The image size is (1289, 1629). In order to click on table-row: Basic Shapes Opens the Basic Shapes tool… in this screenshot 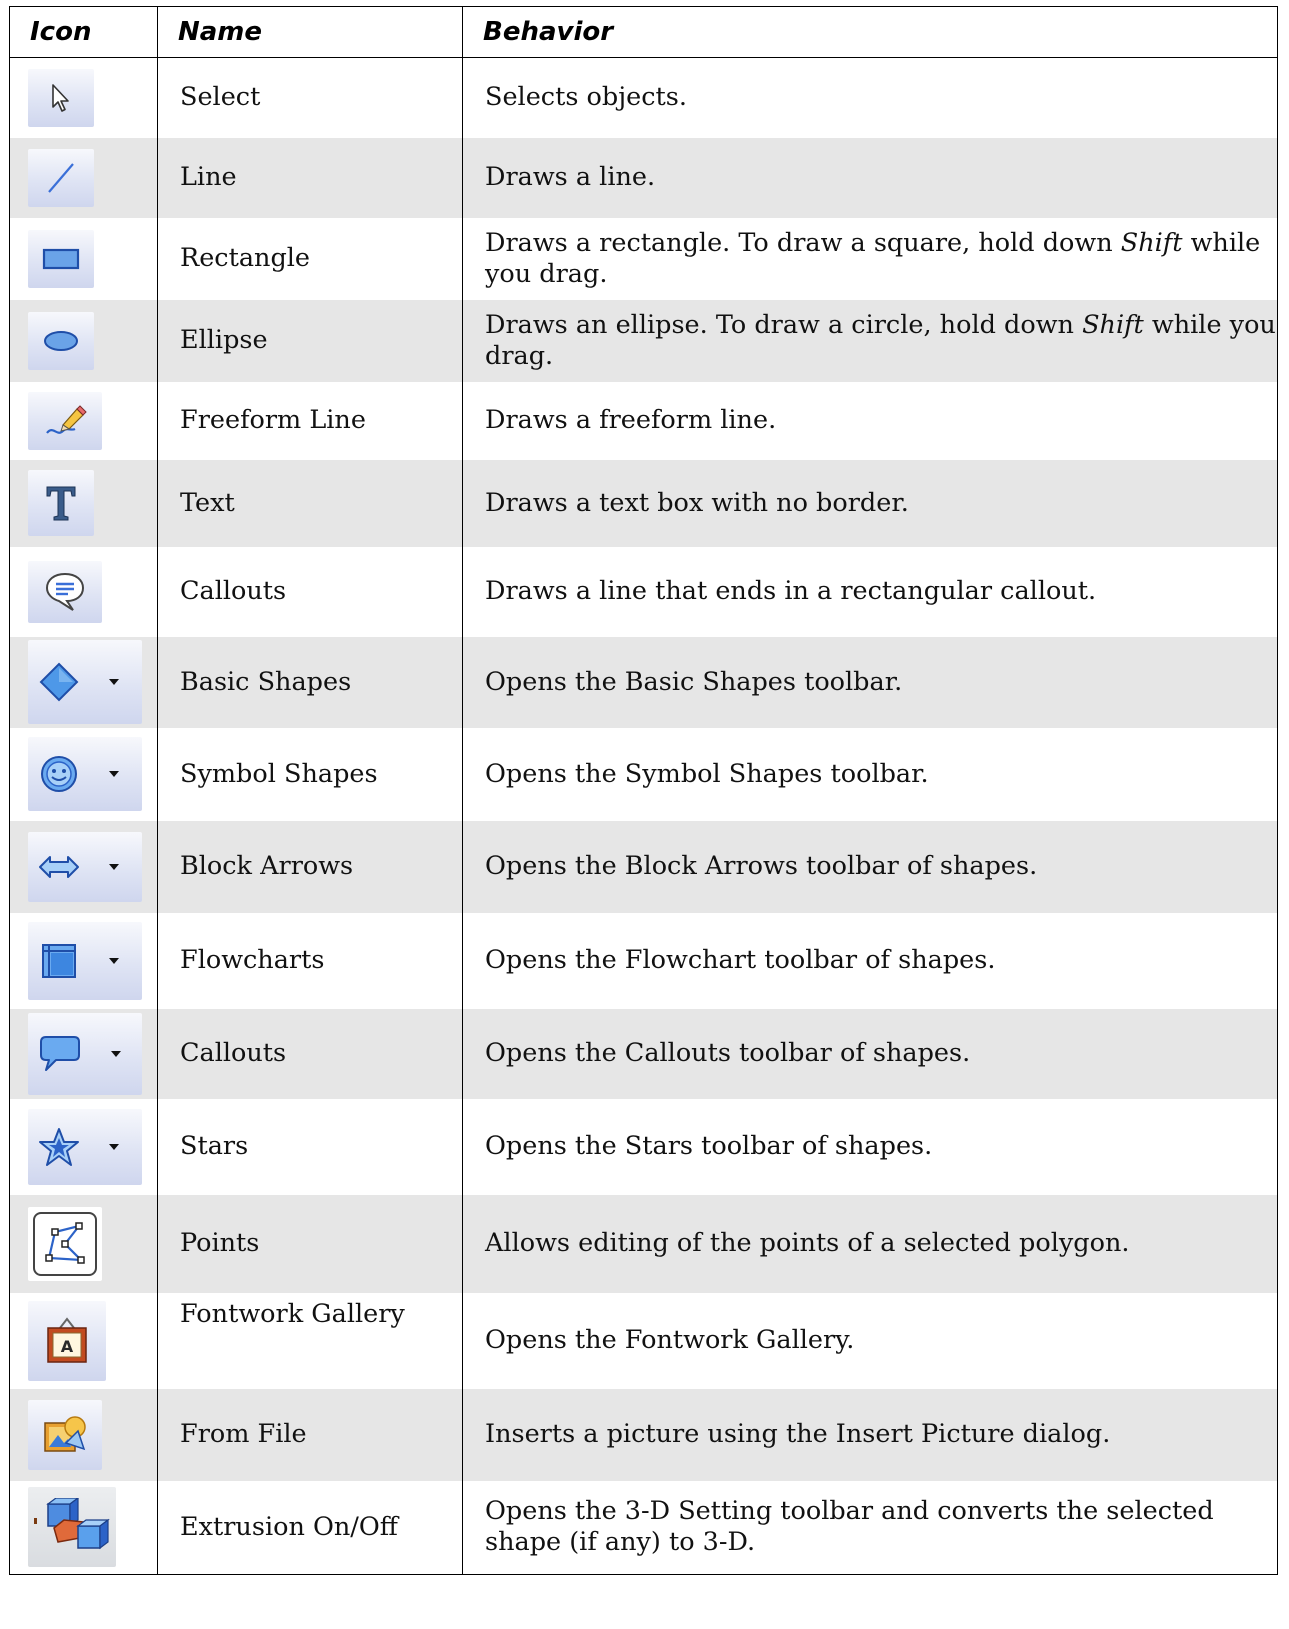, I will do `click(643, 682)`.